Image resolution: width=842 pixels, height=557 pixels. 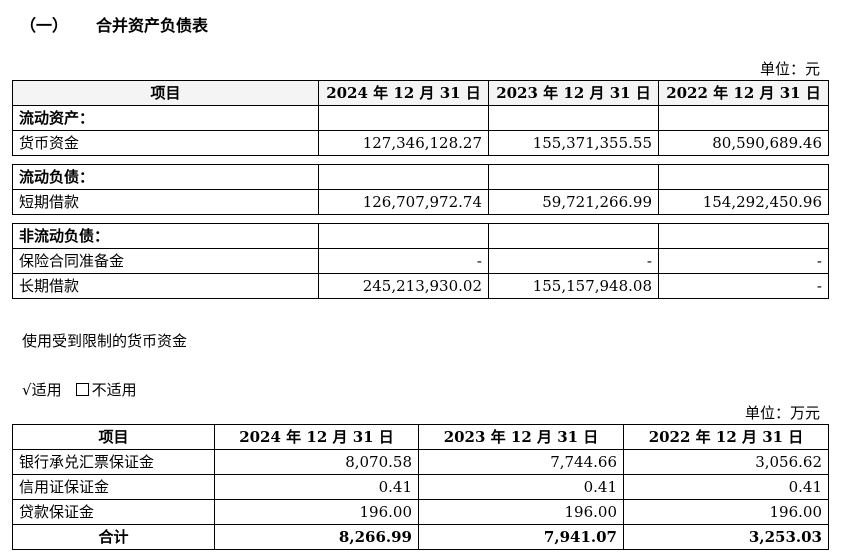 I want to click on row-label: 长期借款, so click(x=165, y=286).